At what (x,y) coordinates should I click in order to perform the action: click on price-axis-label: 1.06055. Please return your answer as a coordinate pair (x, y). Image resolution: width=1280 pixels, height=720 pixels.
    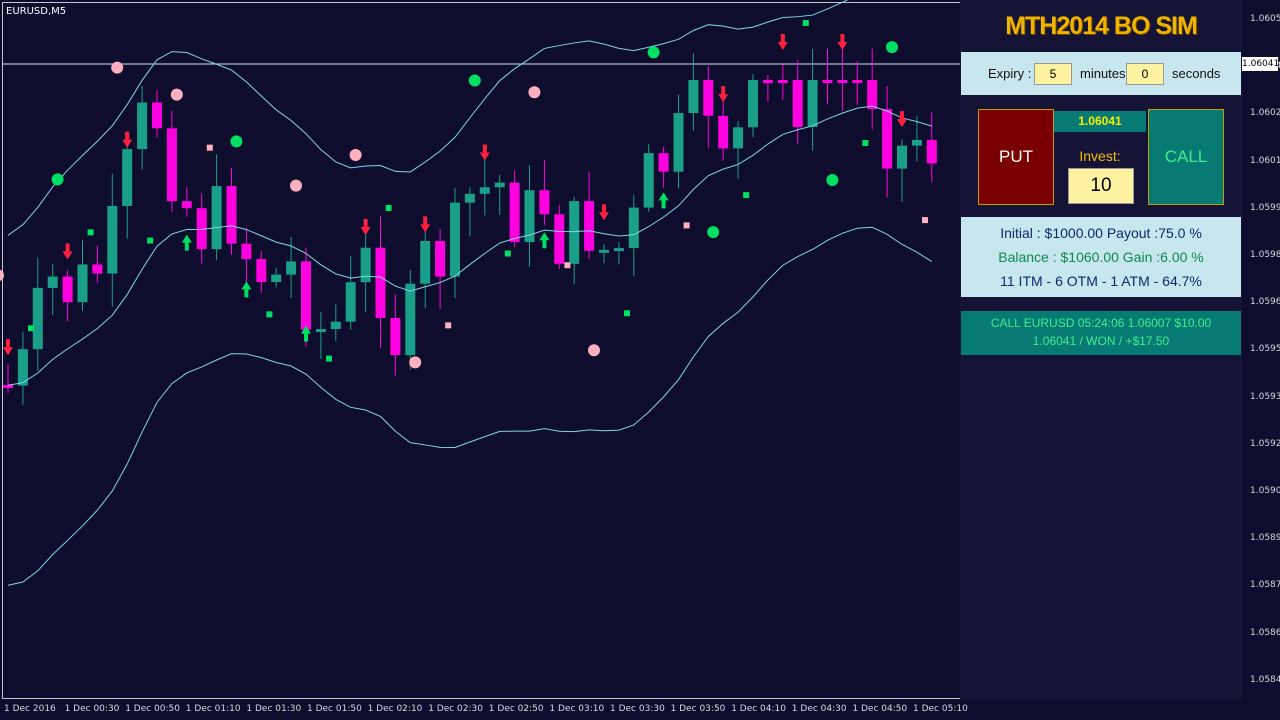
    Looking at the image, I should click on (1265, 19).